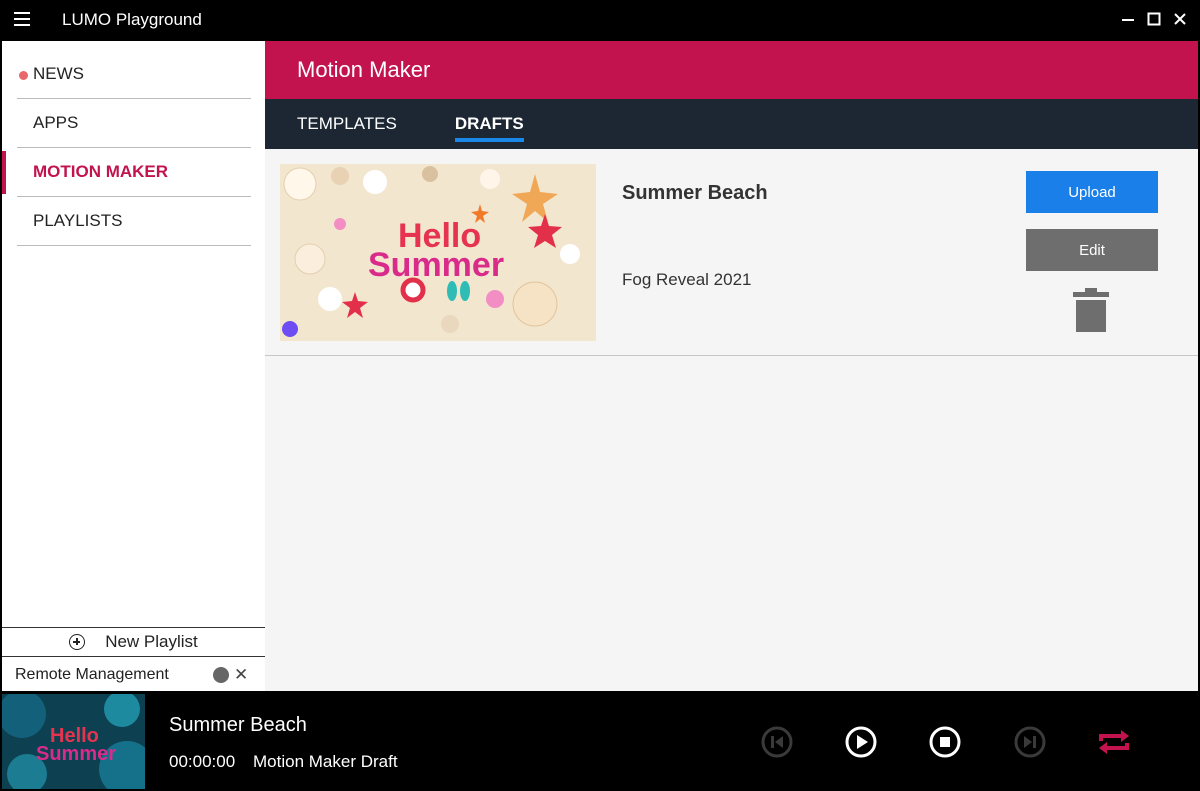  What do you see at coordinates (600, 20) in the screenshot?
I see `title-bar: LUMO Playground` at bounding box center [600, 20].